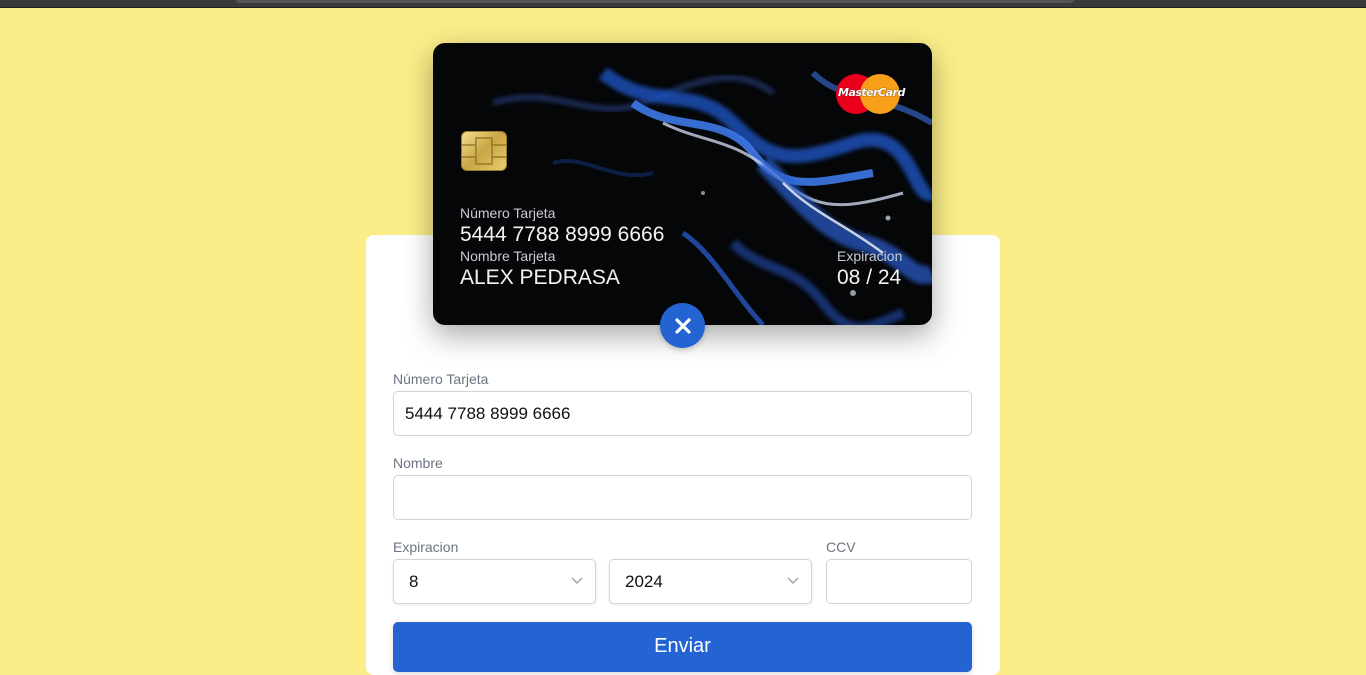  I want to click on card-number: 5444 7788 8999 6666, so click(562, 234).